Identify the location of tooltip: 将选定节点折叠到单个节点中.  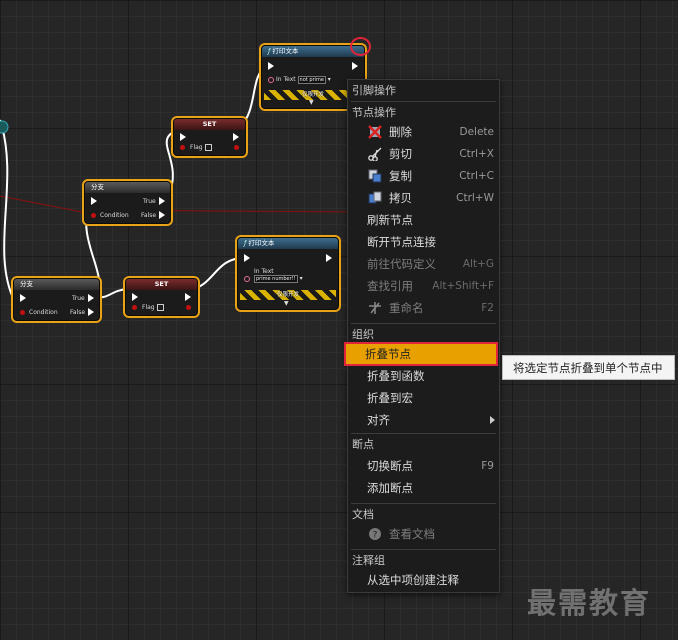
(588, 367).